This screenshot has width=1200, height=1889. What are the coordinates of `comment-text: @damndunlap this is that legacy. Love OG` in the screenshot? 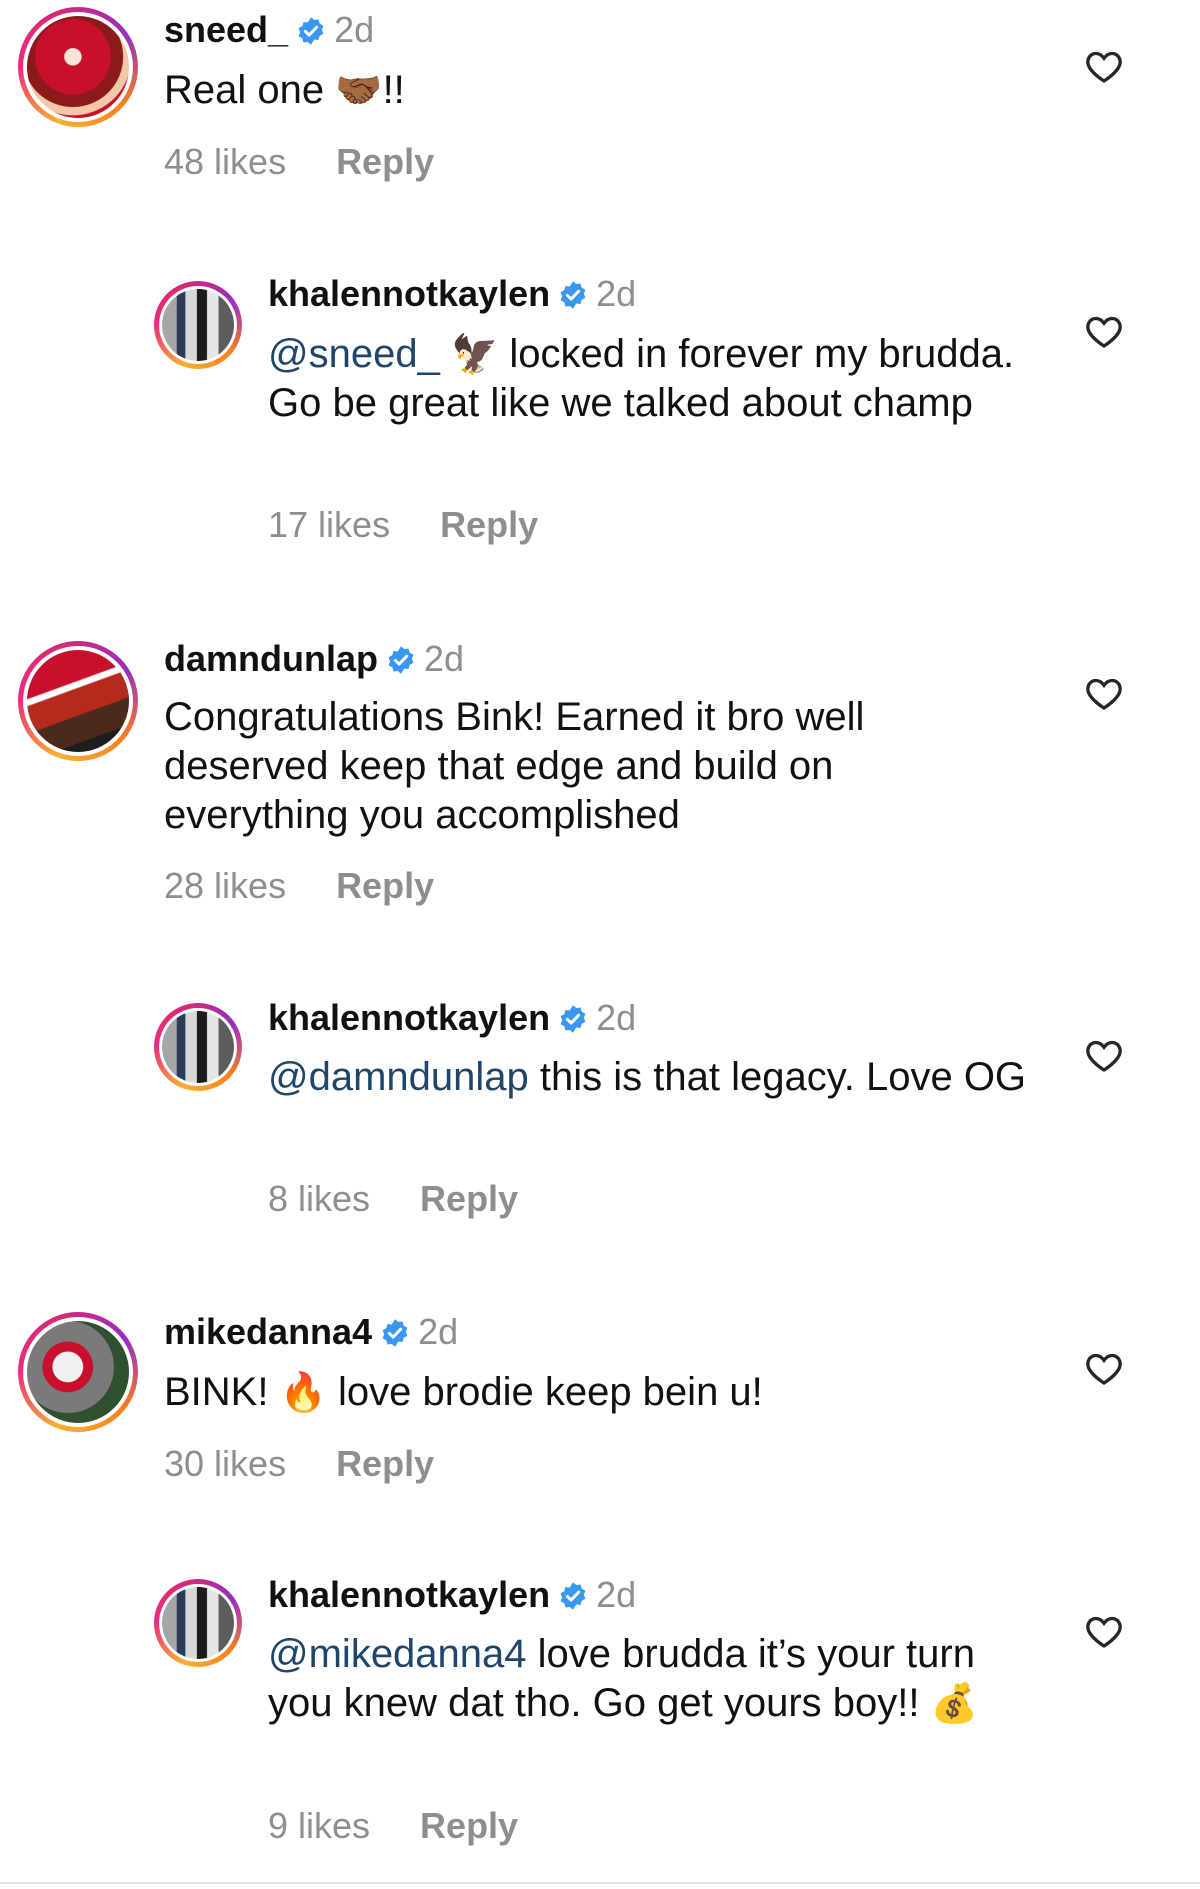 It's located at (658, 1077).